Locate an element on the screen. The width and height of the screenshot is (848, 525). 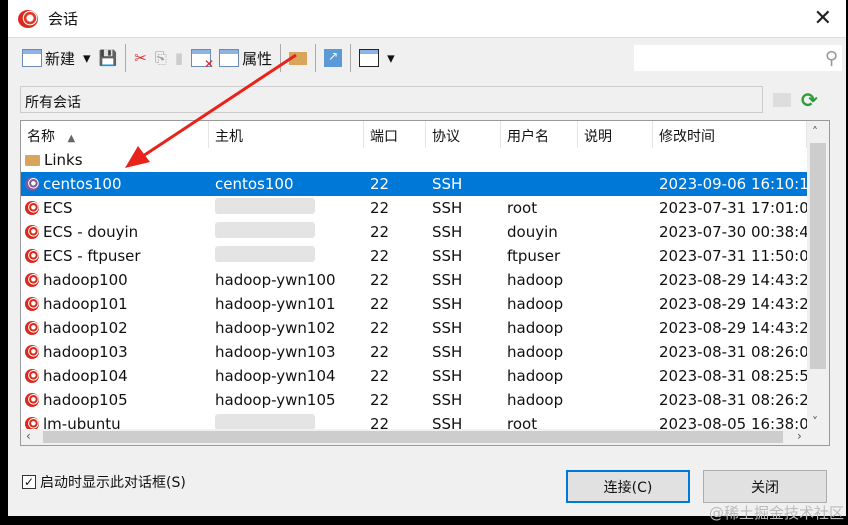
close-window-button: ✕ is located at coordinates (823, 18).